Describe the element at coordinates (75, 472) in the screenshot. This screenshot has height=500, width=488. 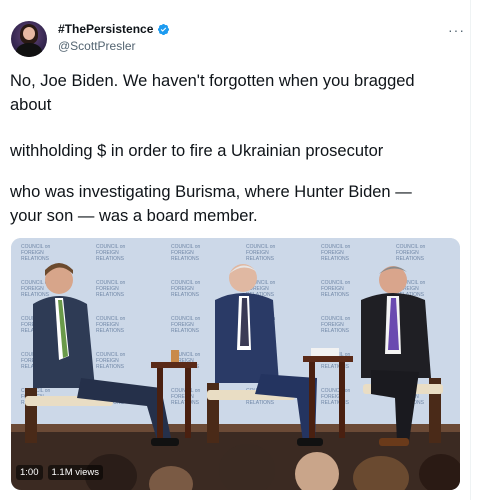
I see `video-views: 1.1M views` at that location.